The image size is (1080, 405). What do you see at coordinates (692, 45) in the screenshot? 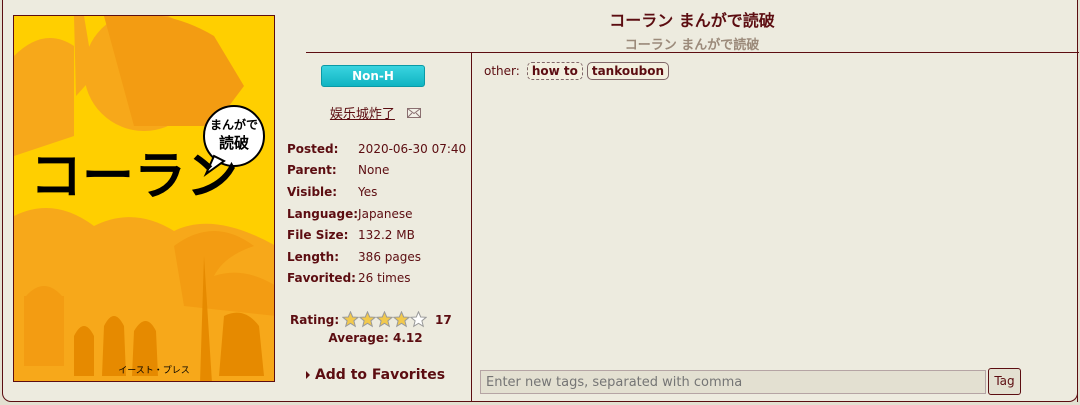
I see `gallery-title-japanese: コーラン まんがで読破` at bounding box center [692, 45].